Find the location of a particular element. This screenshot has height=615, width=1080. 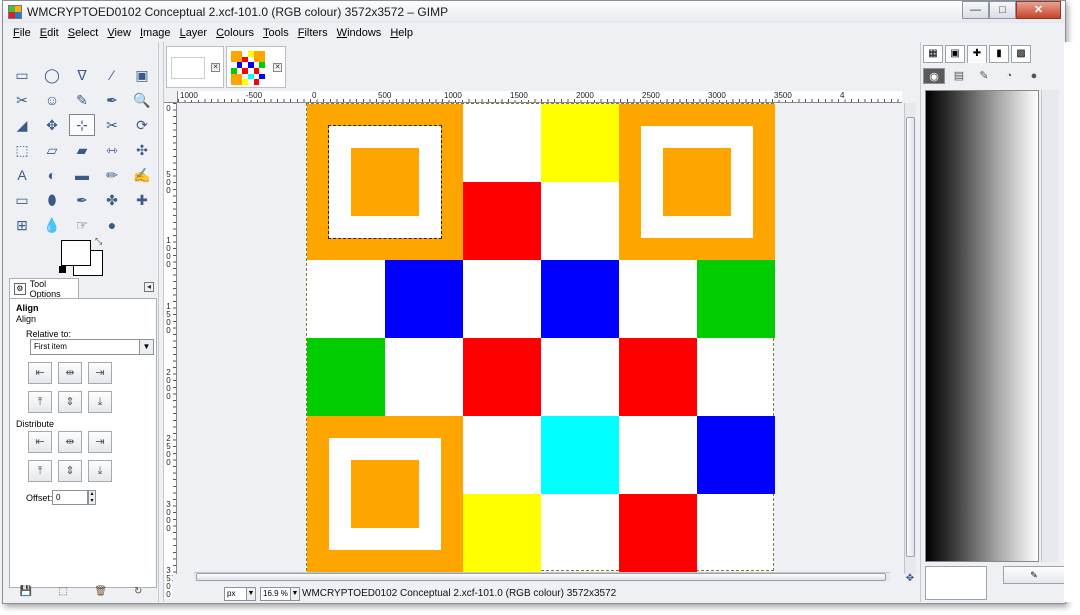

dock-subtab-1: ▤ is located at coordinates (959, 76).